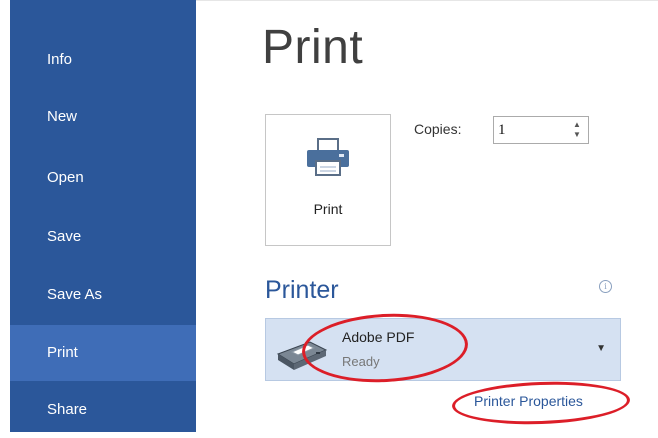 This screenshot has height=438, width=658. I want to click on nav-share: Share, so click(103, 410).